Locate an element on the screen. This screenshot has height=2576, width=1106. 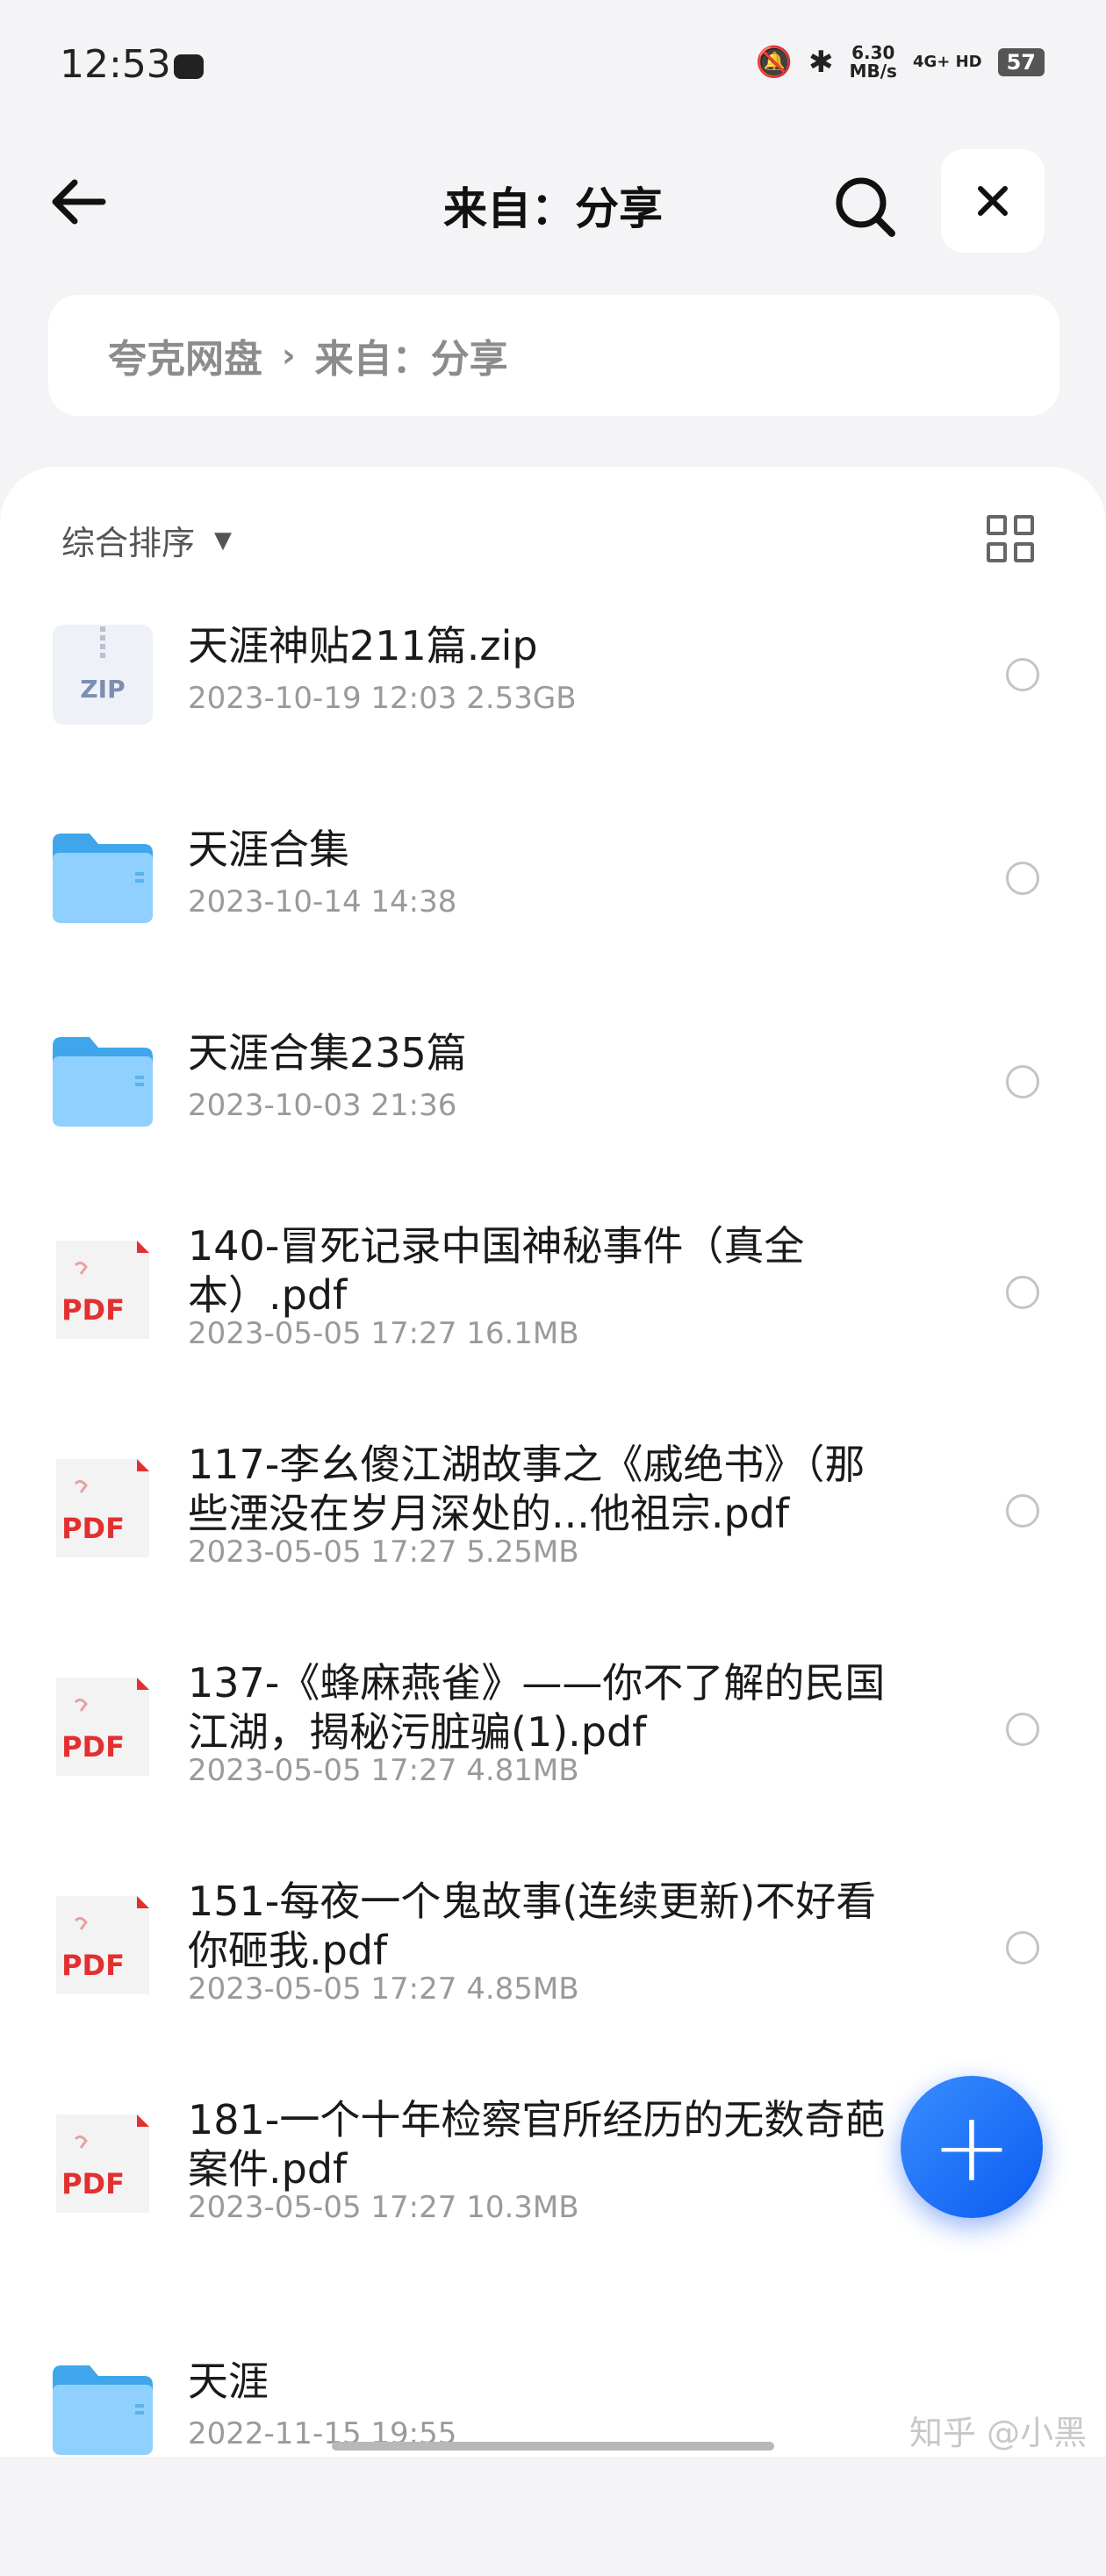
file-name: 天涯神贴211篇.zip is located at coordinates (363, 645).